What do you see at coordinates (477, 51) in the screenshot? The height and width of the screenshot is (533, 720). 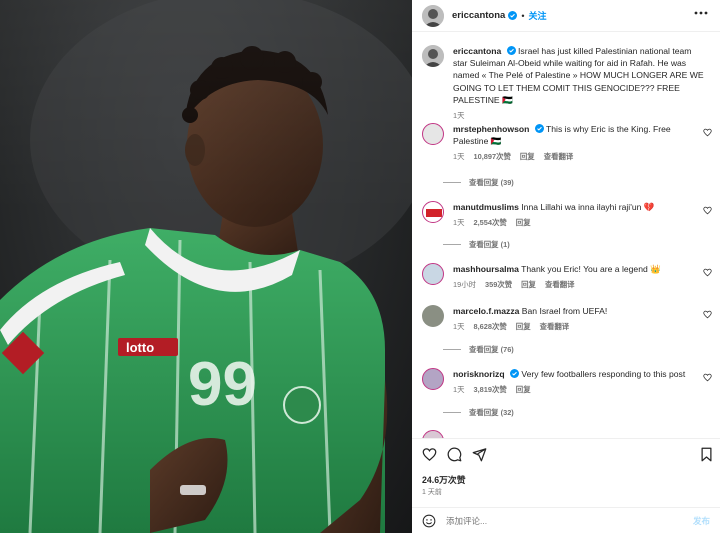 I see `caption-username: ericcantona` at bounding box center [477, 51].